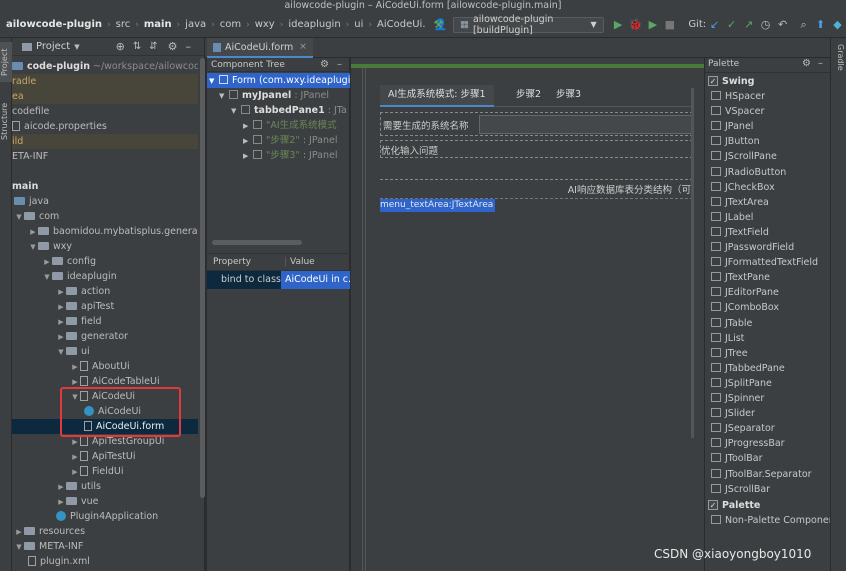  Describe the element at coordinates (303, 47) in the screenshot. I see `close-icon: ×` at that location.